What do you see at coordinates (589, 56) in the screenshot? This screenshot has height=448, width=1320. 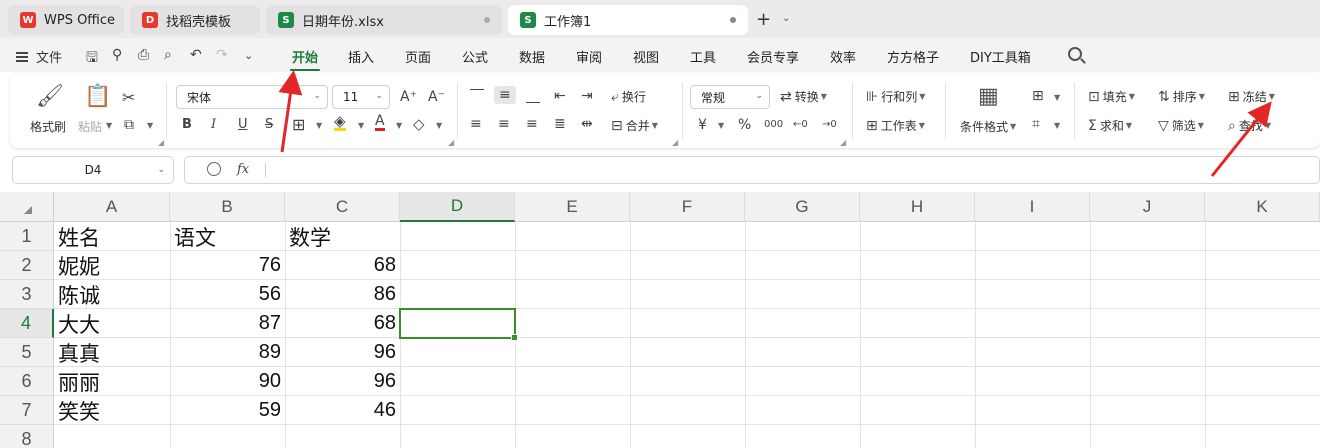 I see `tab-review: 审阅` at bounding box center [589, 56].